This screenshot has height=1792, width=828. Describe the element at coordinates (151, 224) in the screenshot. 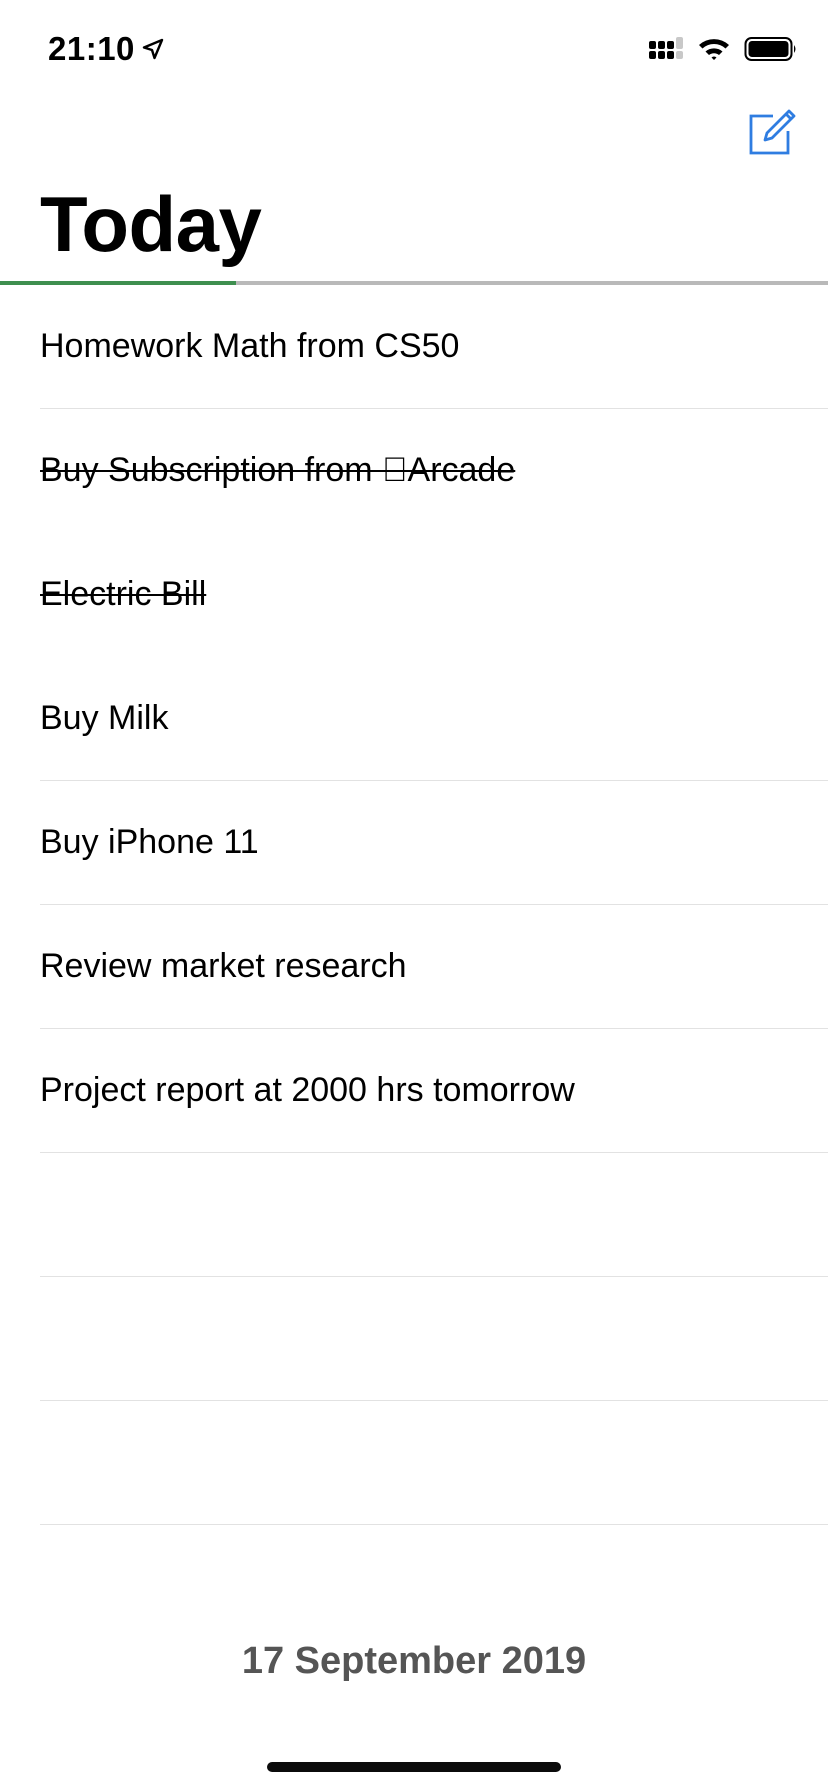

I see `page-title: Today` at that location.